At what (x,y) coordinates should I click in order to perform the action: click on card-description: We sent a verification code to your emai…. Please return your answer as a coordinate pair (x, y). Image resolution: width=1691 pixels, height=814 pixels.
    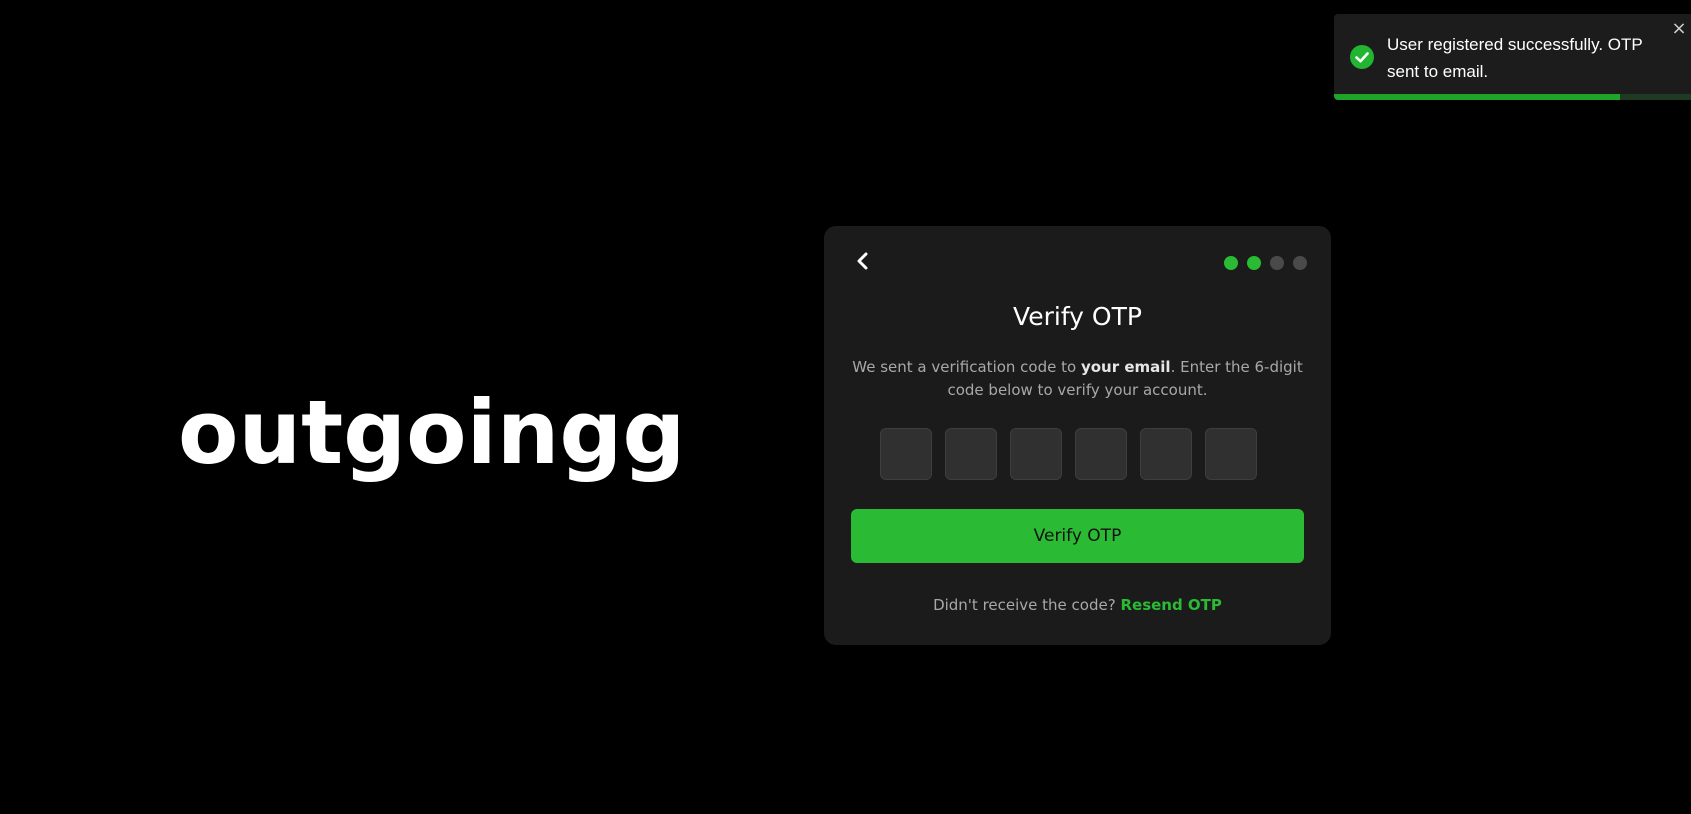
    Looking at the image, I should click on (1077, 379).